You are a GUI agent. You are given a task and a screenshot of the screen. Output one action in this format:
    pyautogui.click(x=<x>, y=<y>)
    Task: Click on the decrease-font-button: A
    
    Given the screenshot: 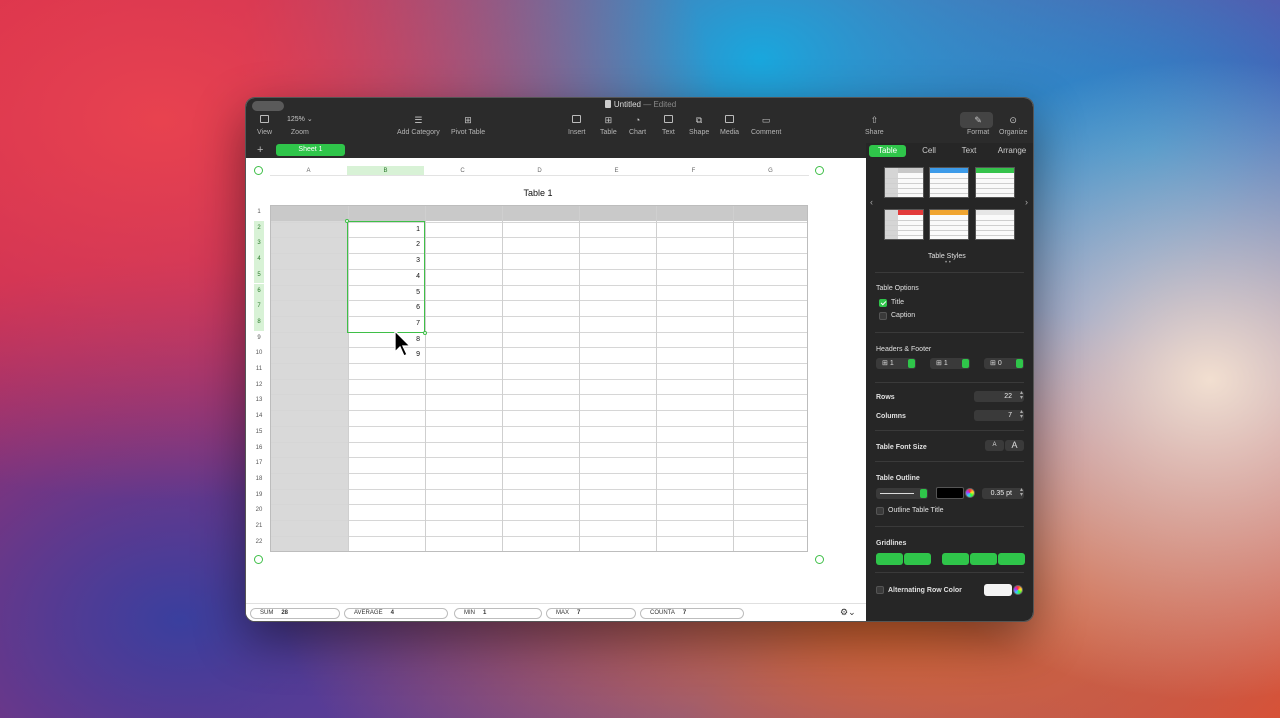 What is the action you would take?
    pyautogui.click(x=994, y=445)
    